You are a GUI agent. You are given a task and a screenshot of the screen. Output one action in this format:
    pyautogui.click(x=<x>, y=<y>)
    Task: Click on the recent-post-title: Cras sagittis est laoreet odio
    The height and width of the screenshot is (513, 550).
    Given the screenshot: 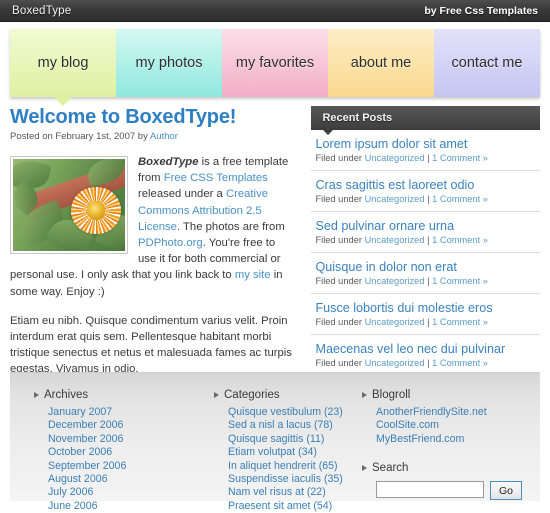 What is the action you would take?
    pyautogui.click(x=427, y=185)
    